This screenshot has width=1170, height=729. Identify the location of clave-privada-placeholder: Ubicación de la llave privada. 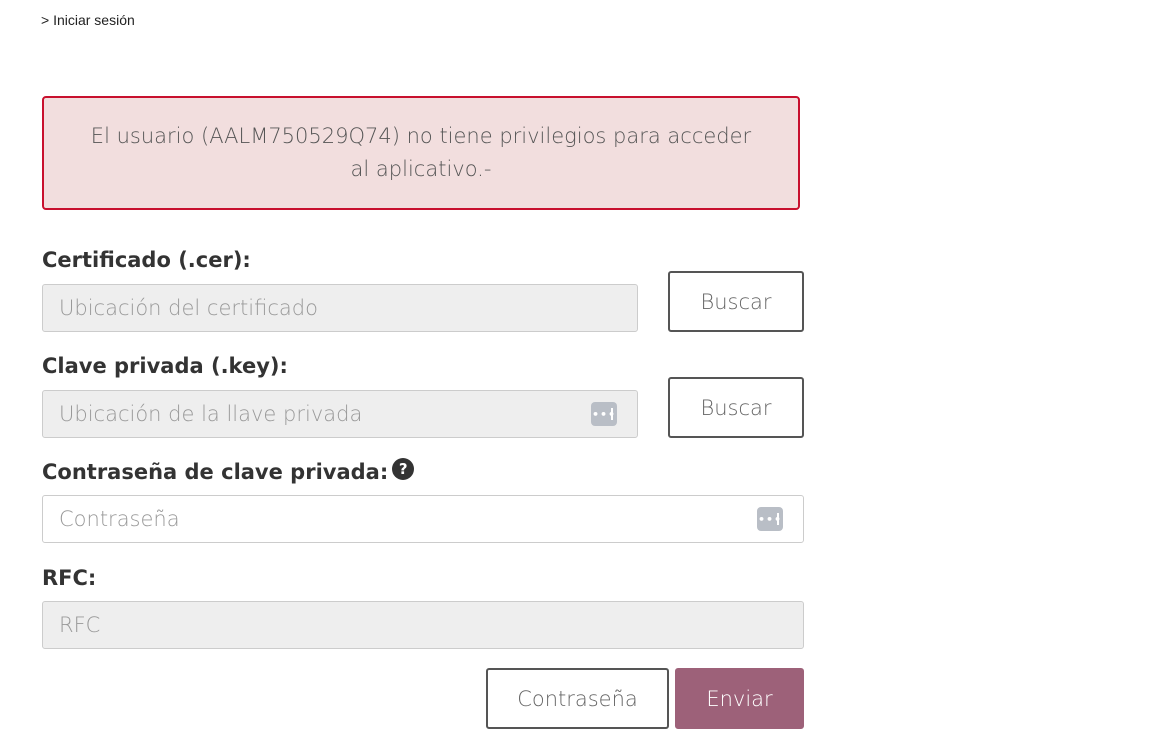
(211, 414).